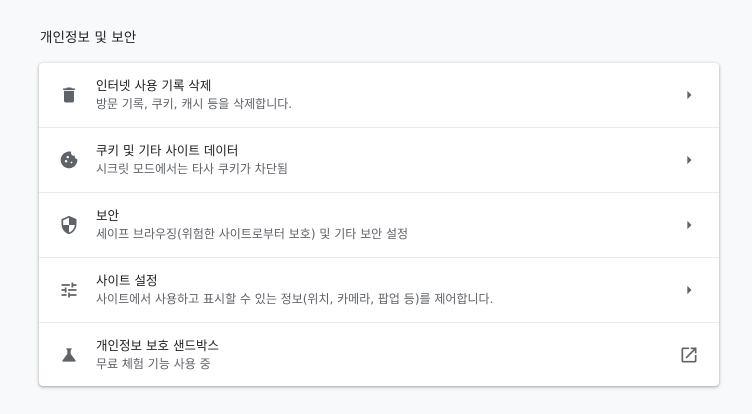 The image size is (752, 414). What do you see at coordinates (194, 95) in the screenshot?
I see `row-texts: 인터넷 사용 기록 삭제 방문 기록, 쿠키, 캐시 등을 삭제합니다.` at bounding box center [194, 95].